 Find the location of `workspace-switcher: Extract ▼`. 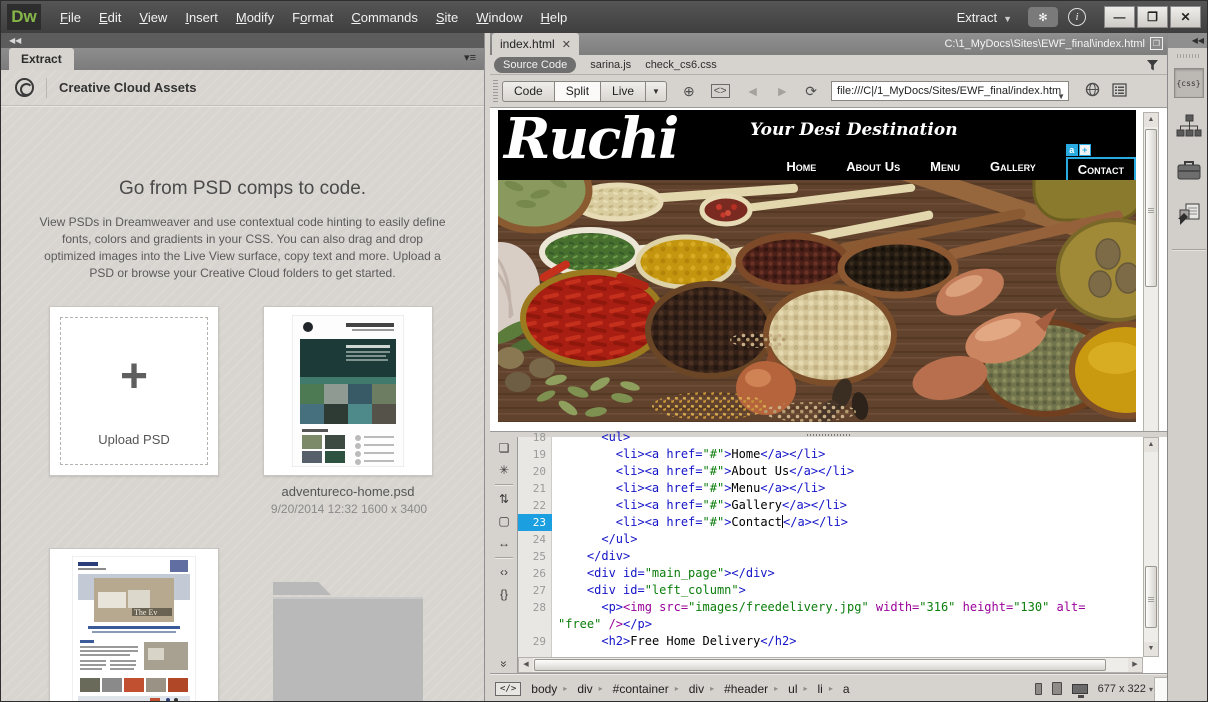

workspace-switcher: Extract ▼ is located at coordinates (984, 17).